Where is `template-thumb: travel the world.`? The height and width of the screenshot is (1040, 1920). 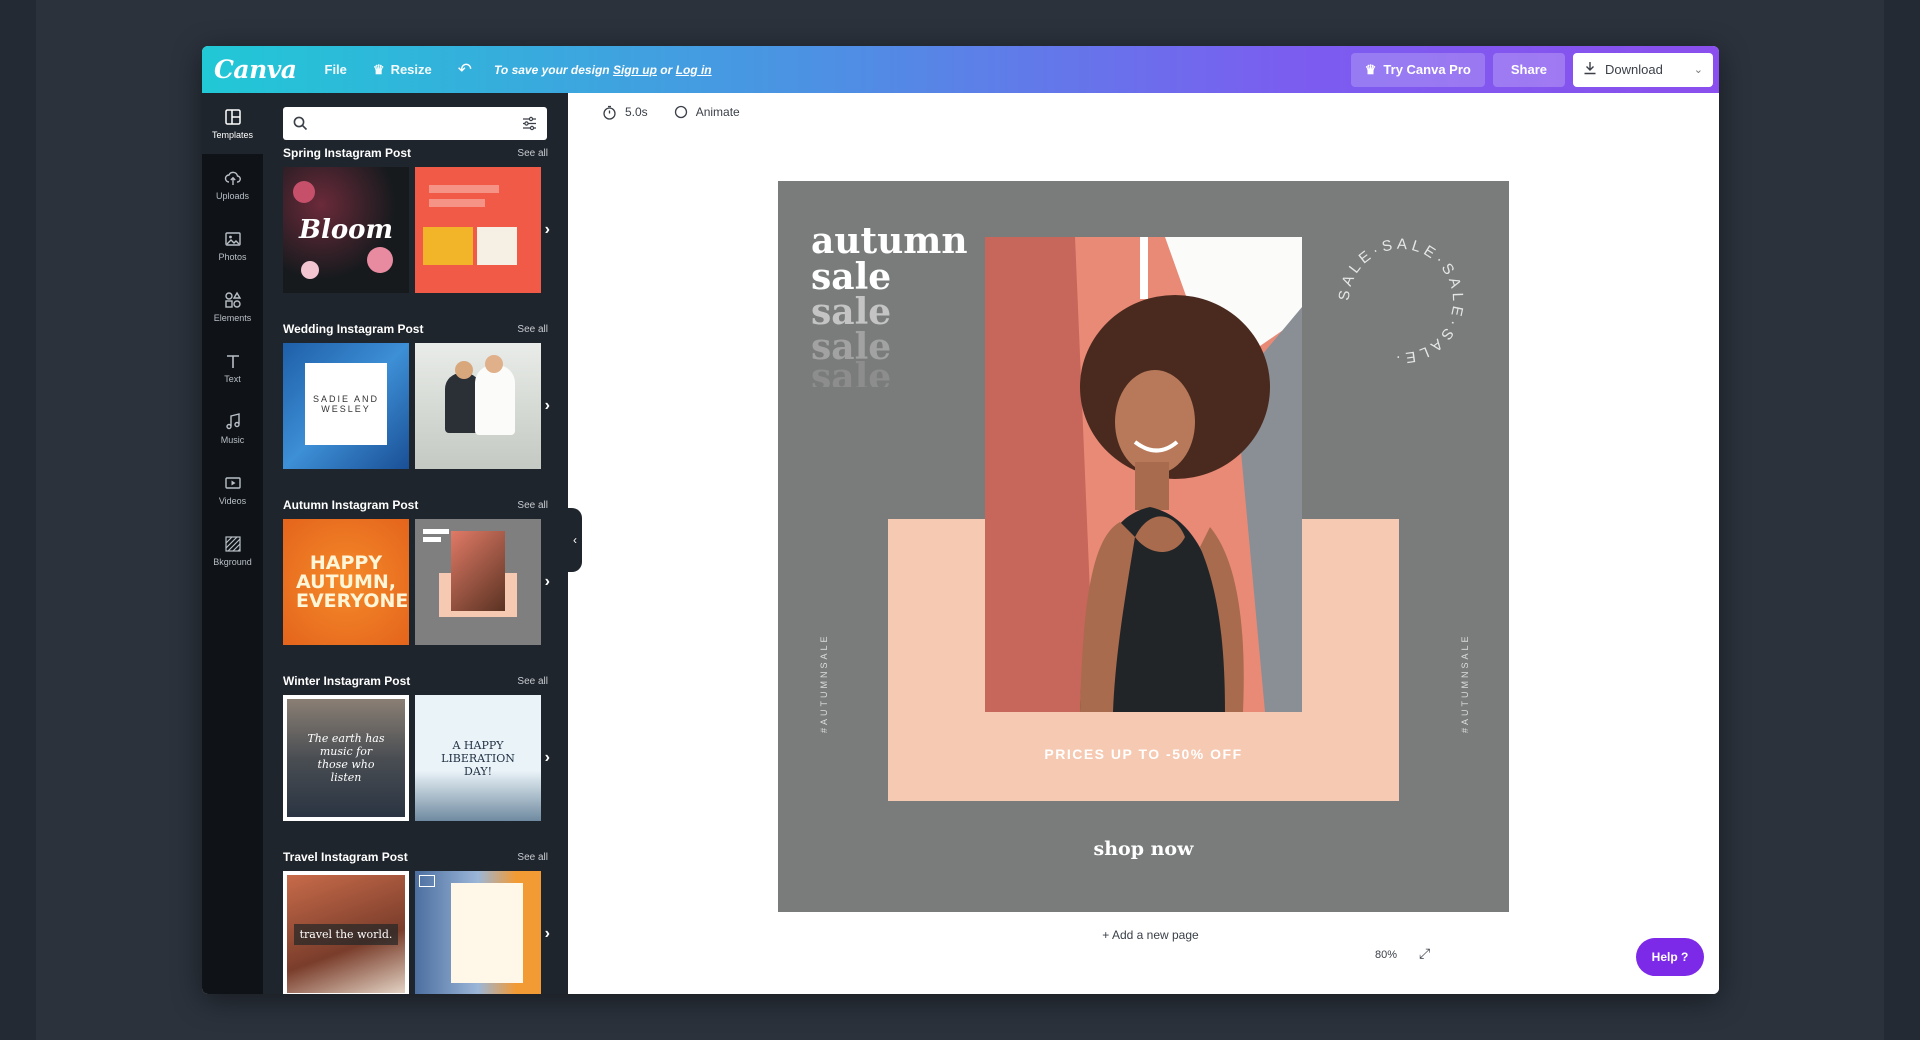 template-thumb: travel the world. is located at coordinates (346, 932).